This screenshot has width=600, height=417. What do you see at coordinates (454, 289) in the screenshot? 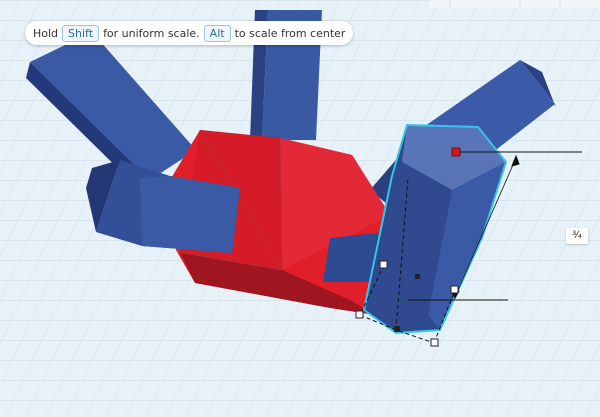
I see `scale-handle-right` at bounding box center [454, 289].